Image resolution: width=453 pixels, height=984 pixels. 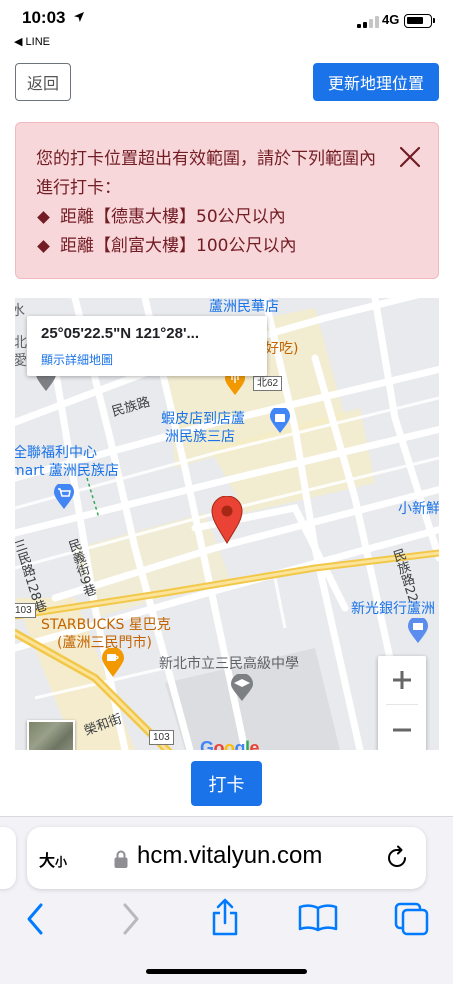 What do you see at coordinates (391, 19) in the screenshot?
I see `network-type: 4G` at bounding box center [391, 19].